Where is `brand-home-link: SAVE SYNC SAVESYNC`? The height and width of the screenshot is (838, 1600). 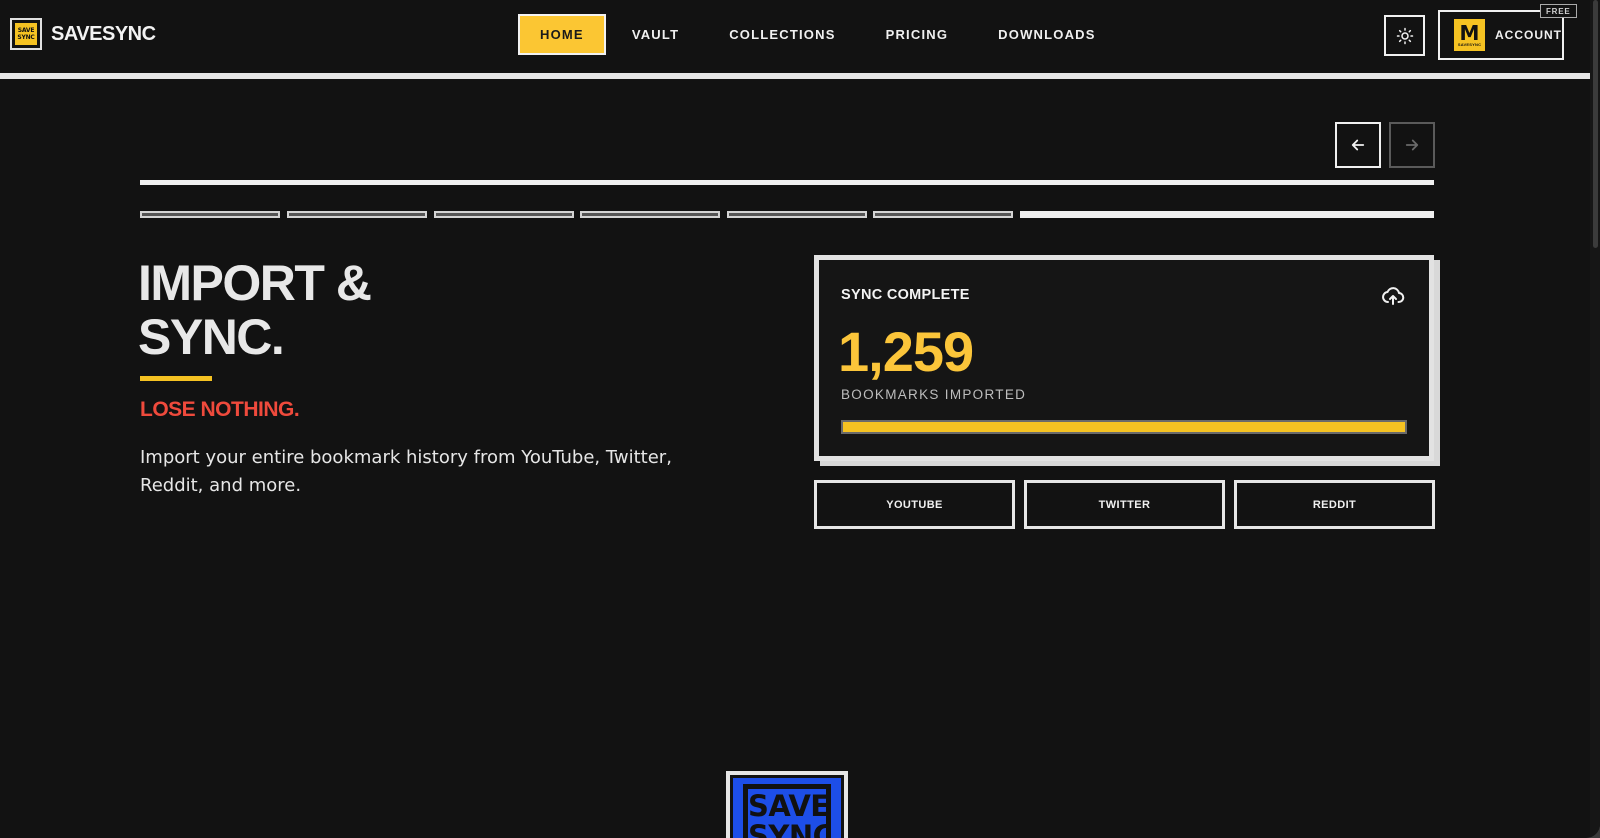 brand-home-link: SAVE SYNC SAVESYNC is located at coordinates (83, 34).